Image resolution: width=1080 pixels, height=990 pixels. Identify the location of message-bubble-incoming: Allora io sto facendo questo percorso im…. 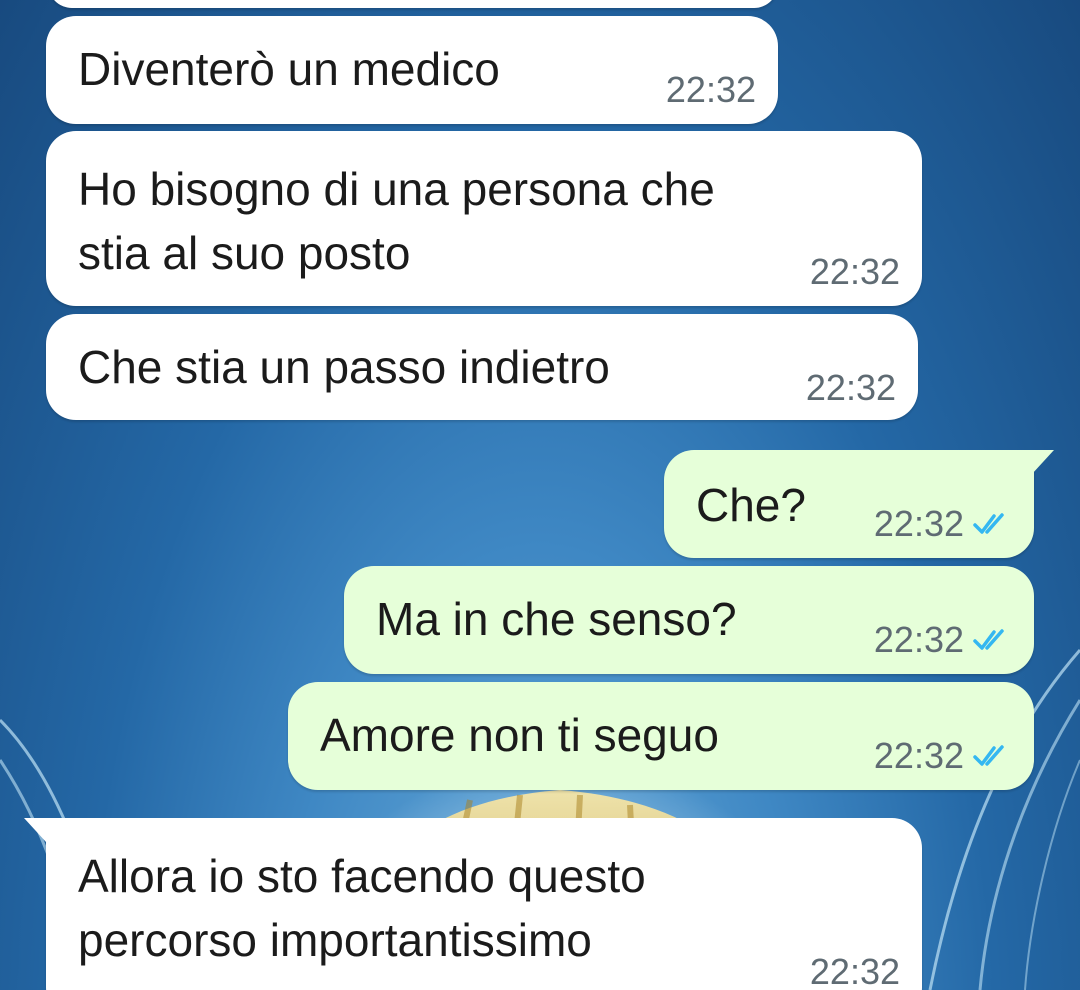
(473, 904).